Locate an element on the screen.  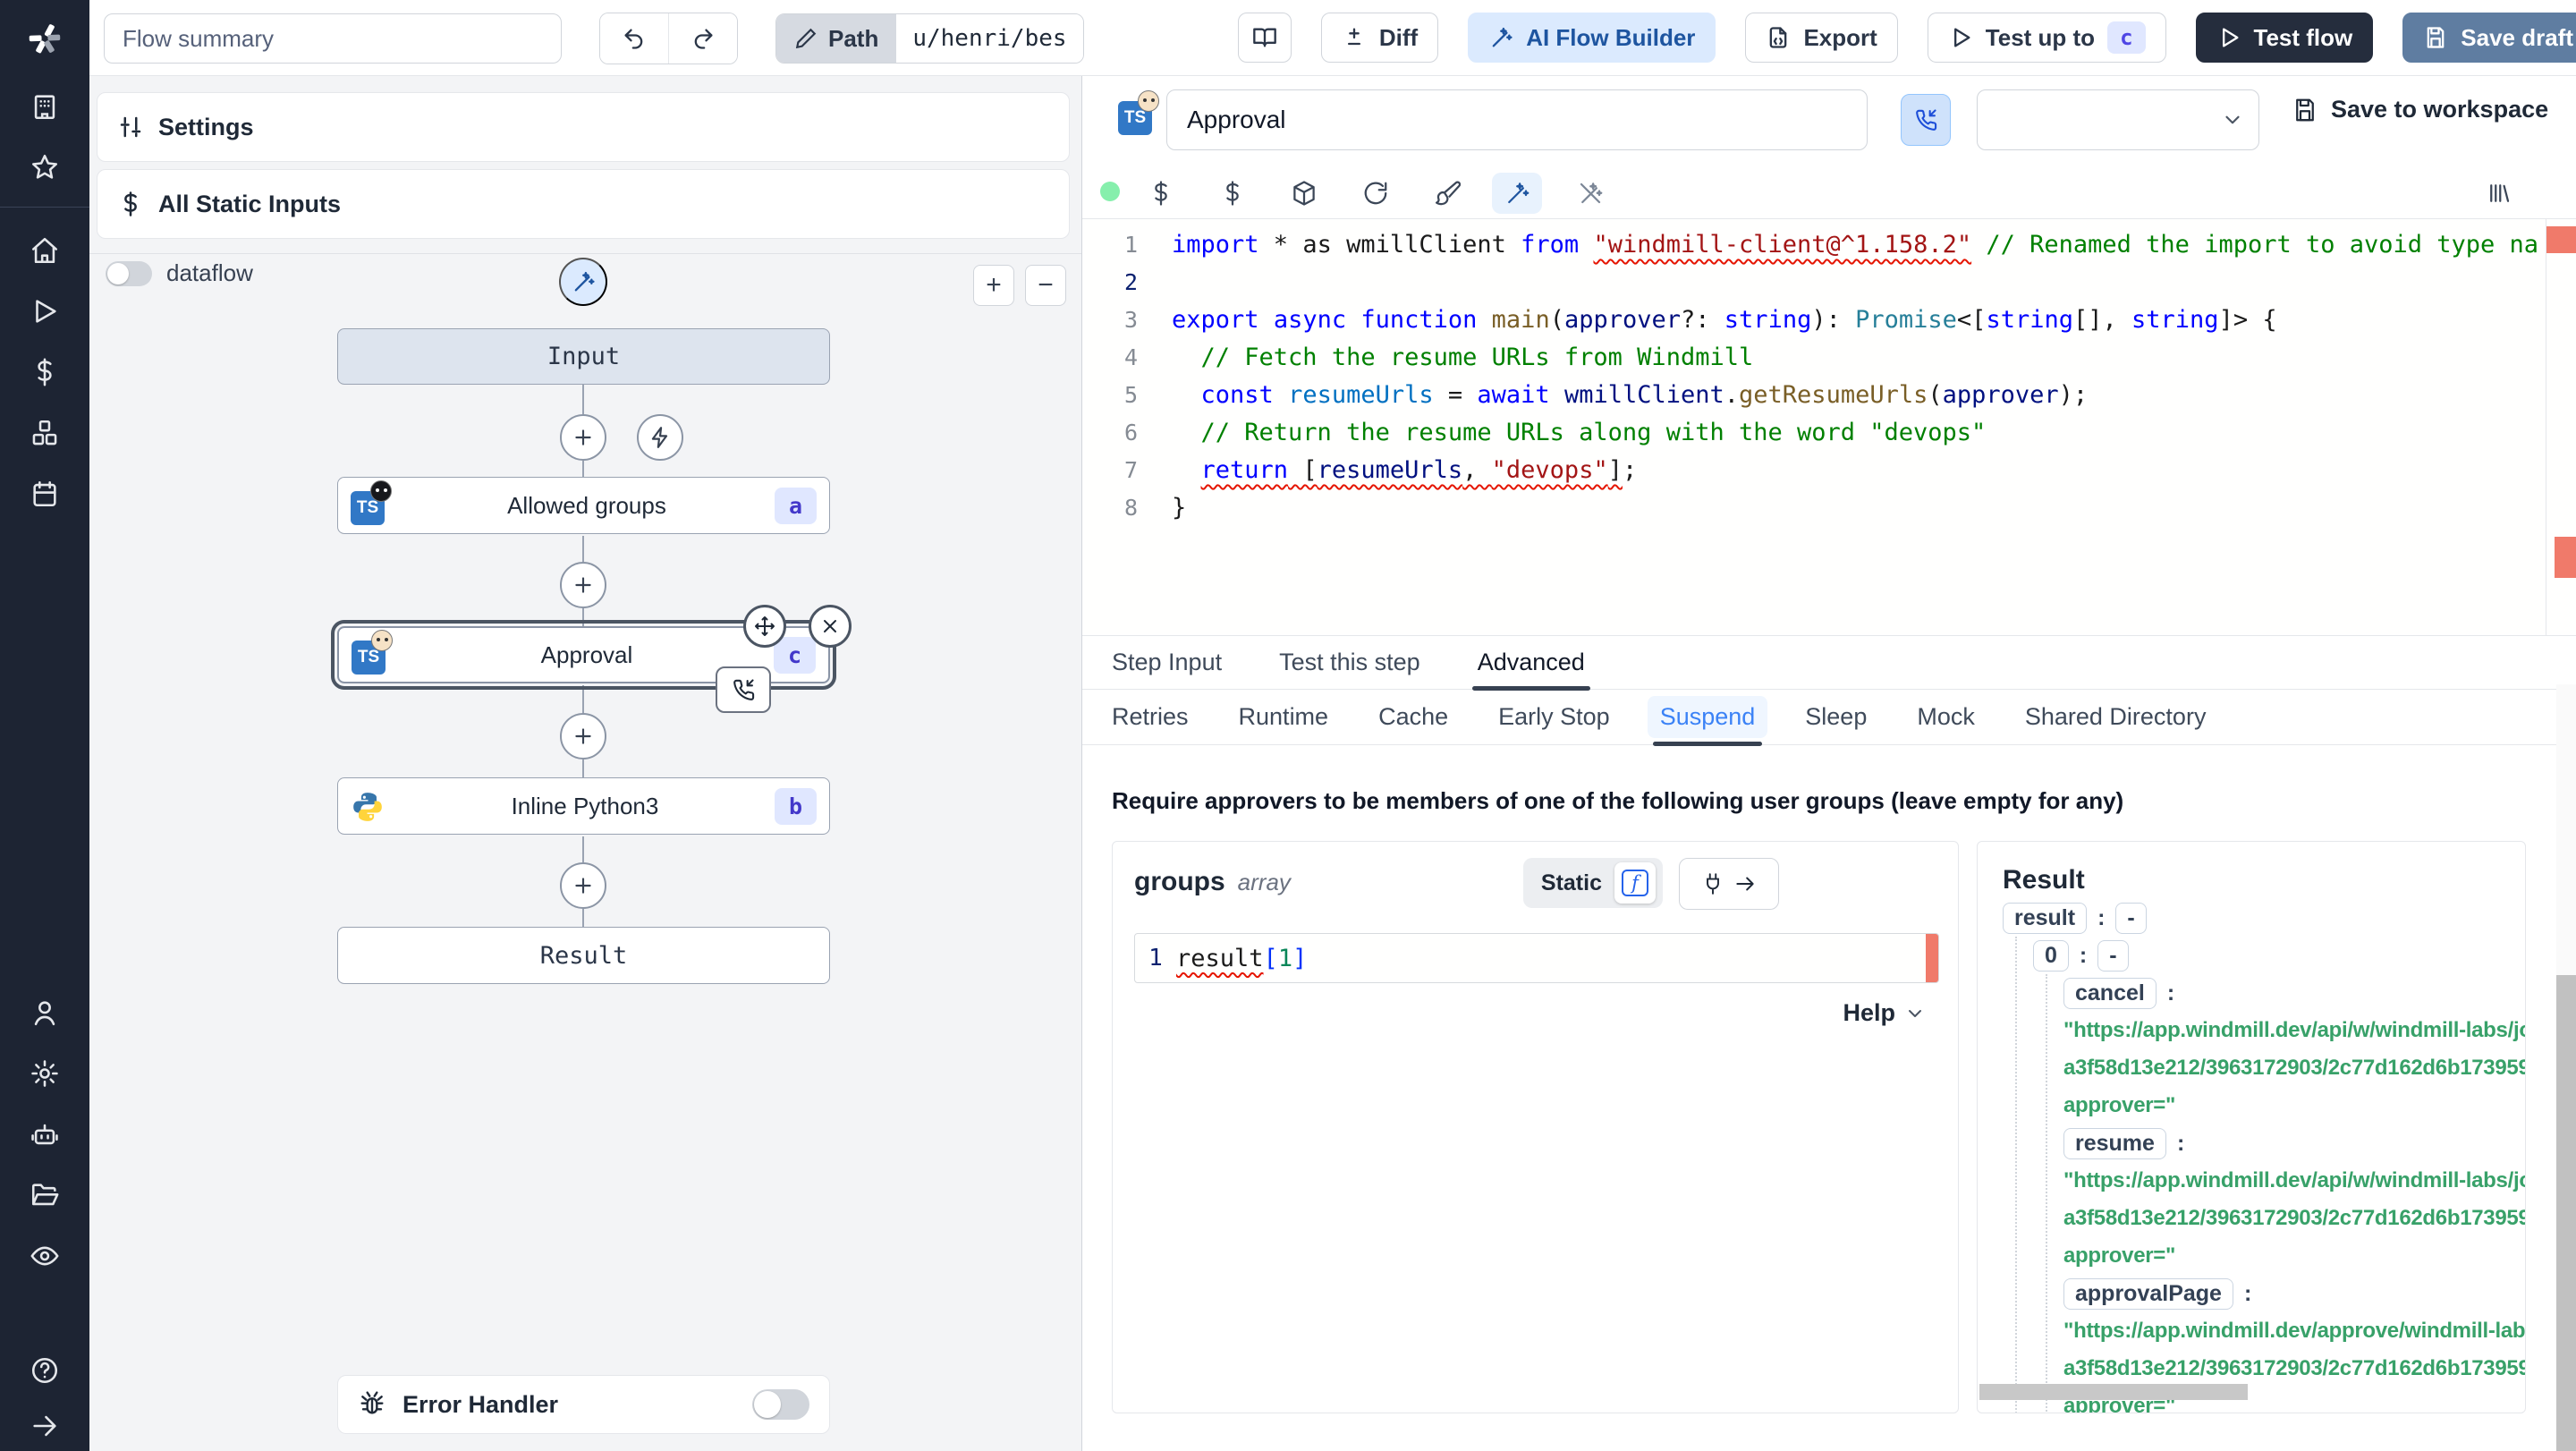
zoom-out-button: − is located at coordinates (1045, 285).